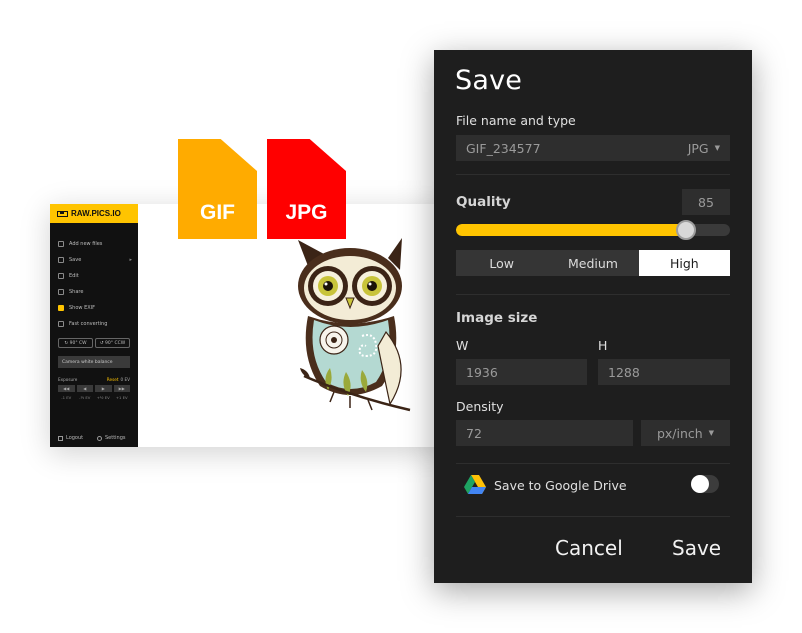 The image size is (802, 633). Describe the element at coordinates (60, 438) in the screenshot. I see `logout-icon` at that location.